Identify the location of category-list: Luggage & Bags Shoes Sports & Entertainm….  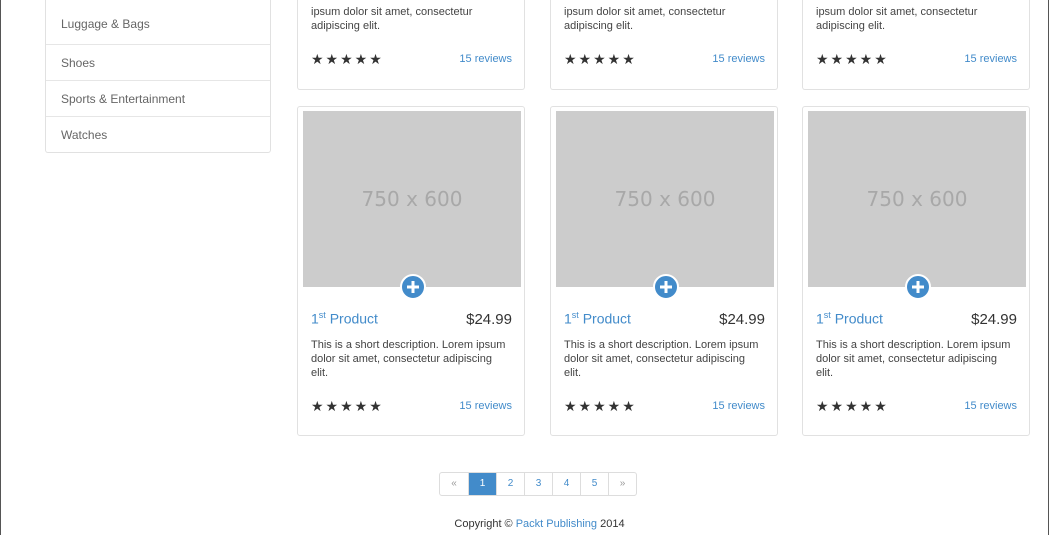
(158, 76).